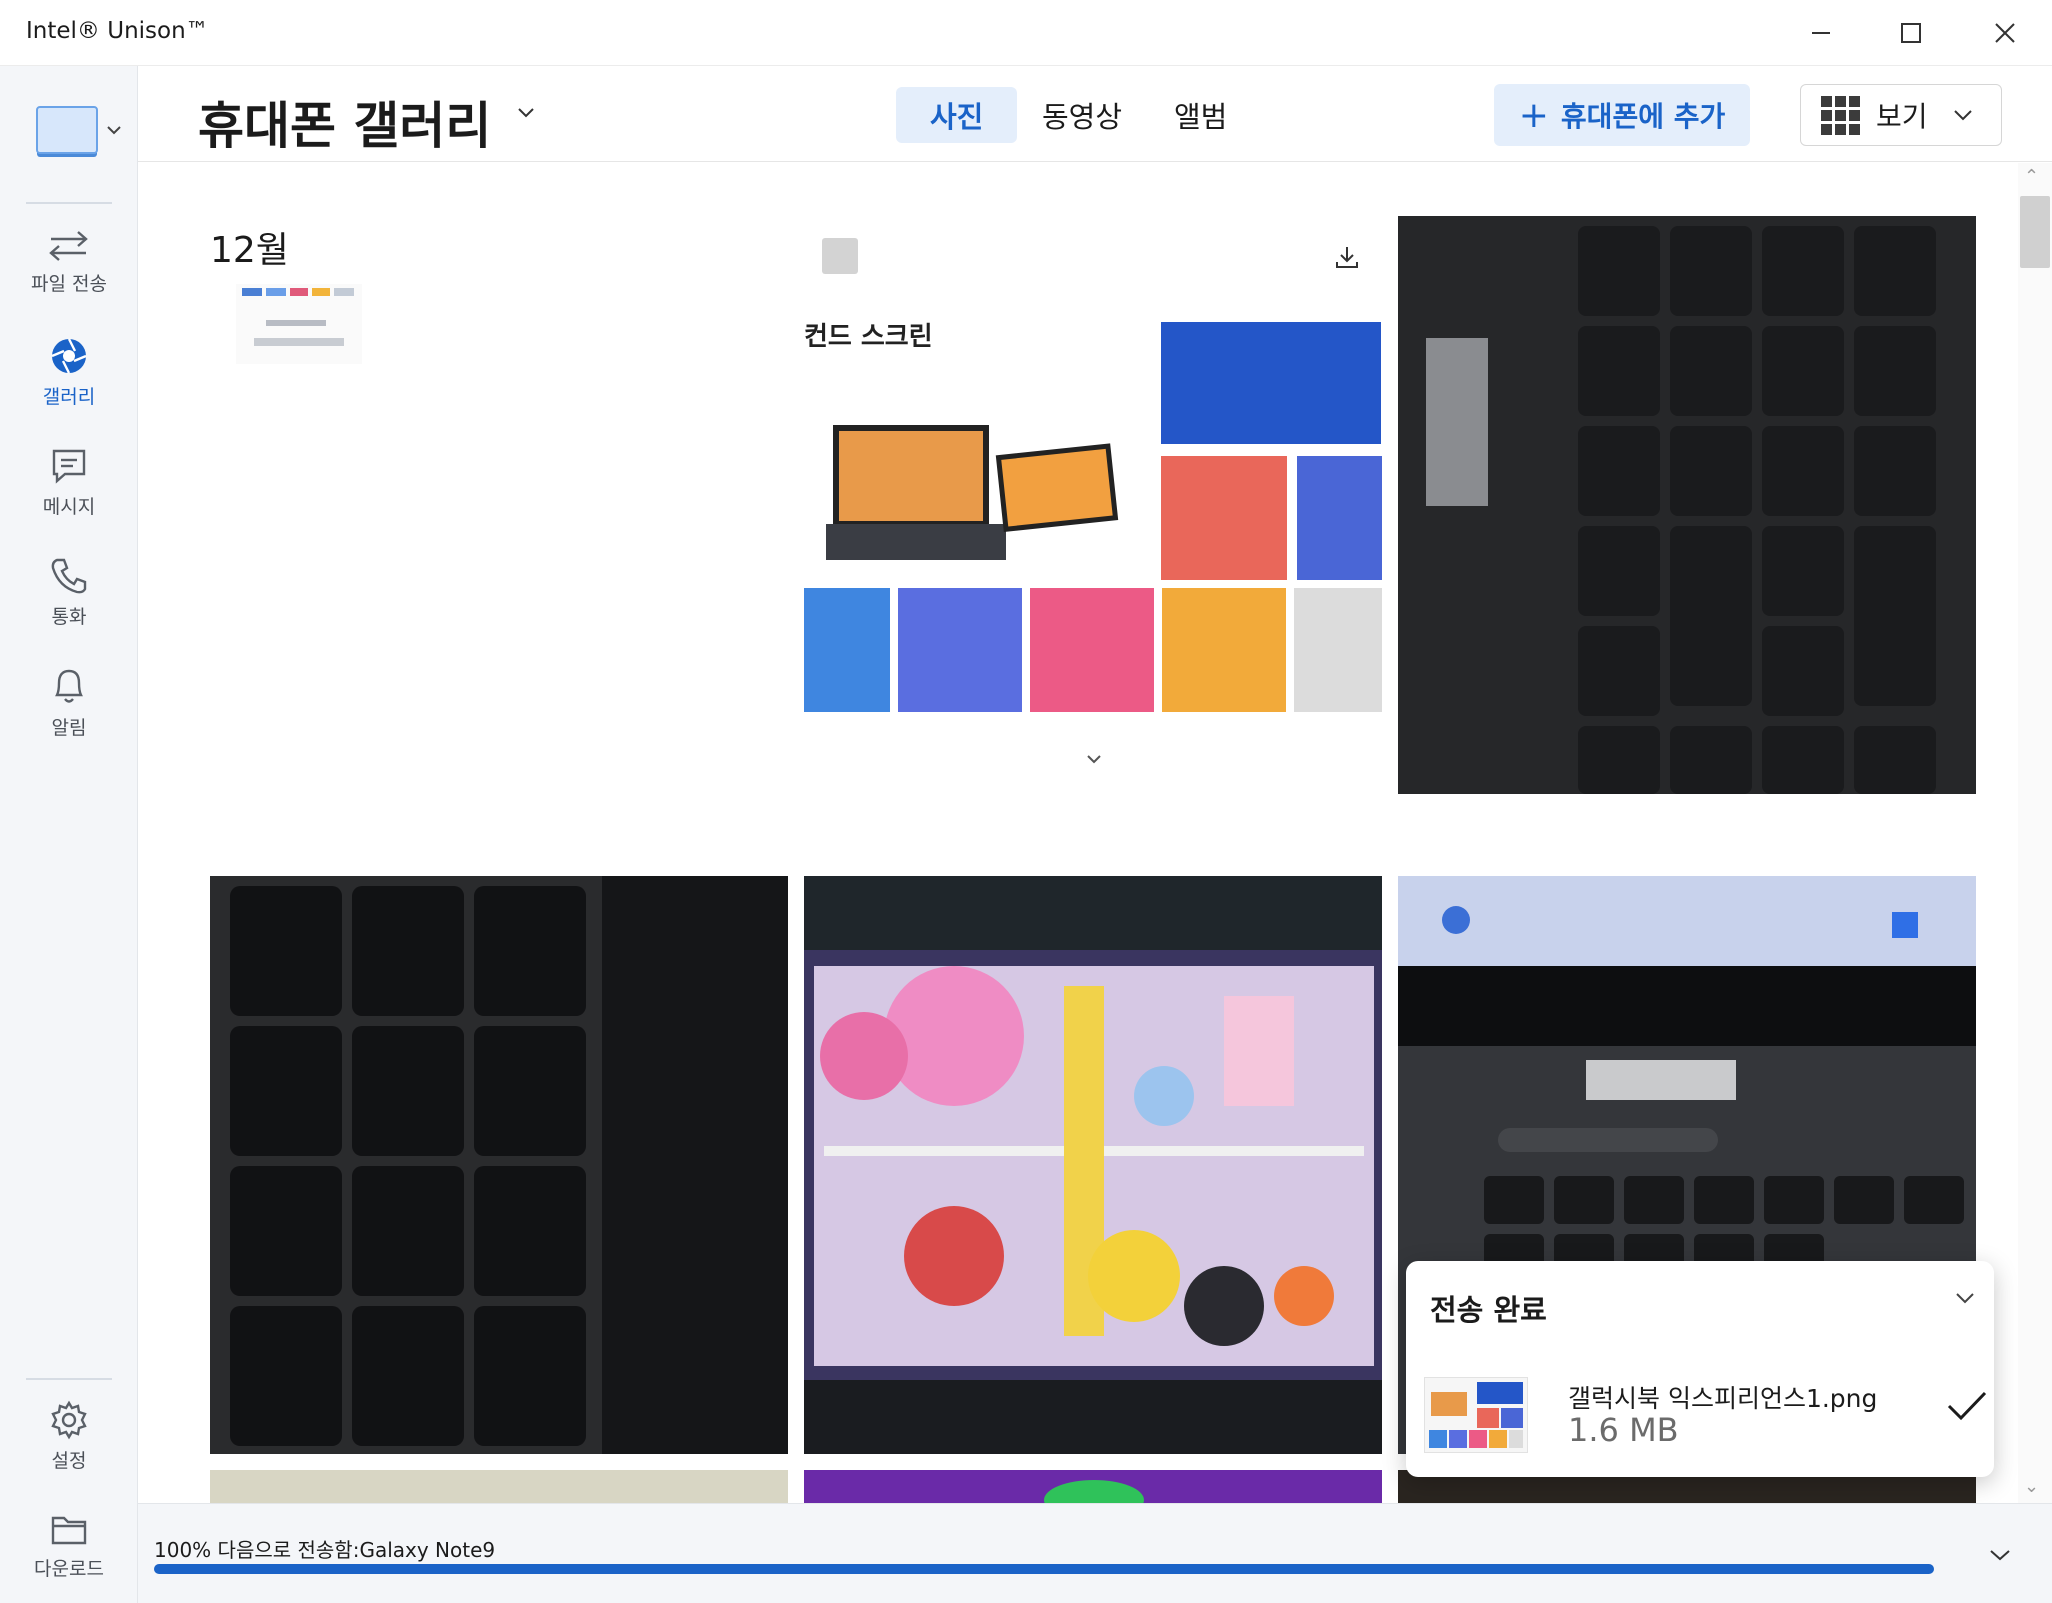 The height and width of the screenshot is (1603, 2052). I want to click on sidebar-item-label: 알림, so click(69, 727).